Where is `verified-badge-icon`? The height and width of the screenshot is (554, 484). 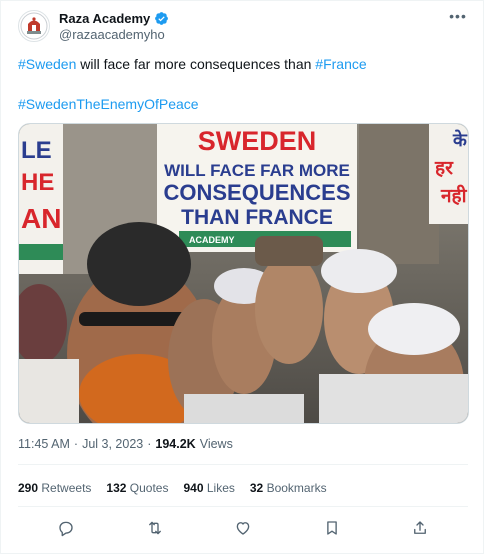
verified-badge-icon is located at coordinates (162, 18).